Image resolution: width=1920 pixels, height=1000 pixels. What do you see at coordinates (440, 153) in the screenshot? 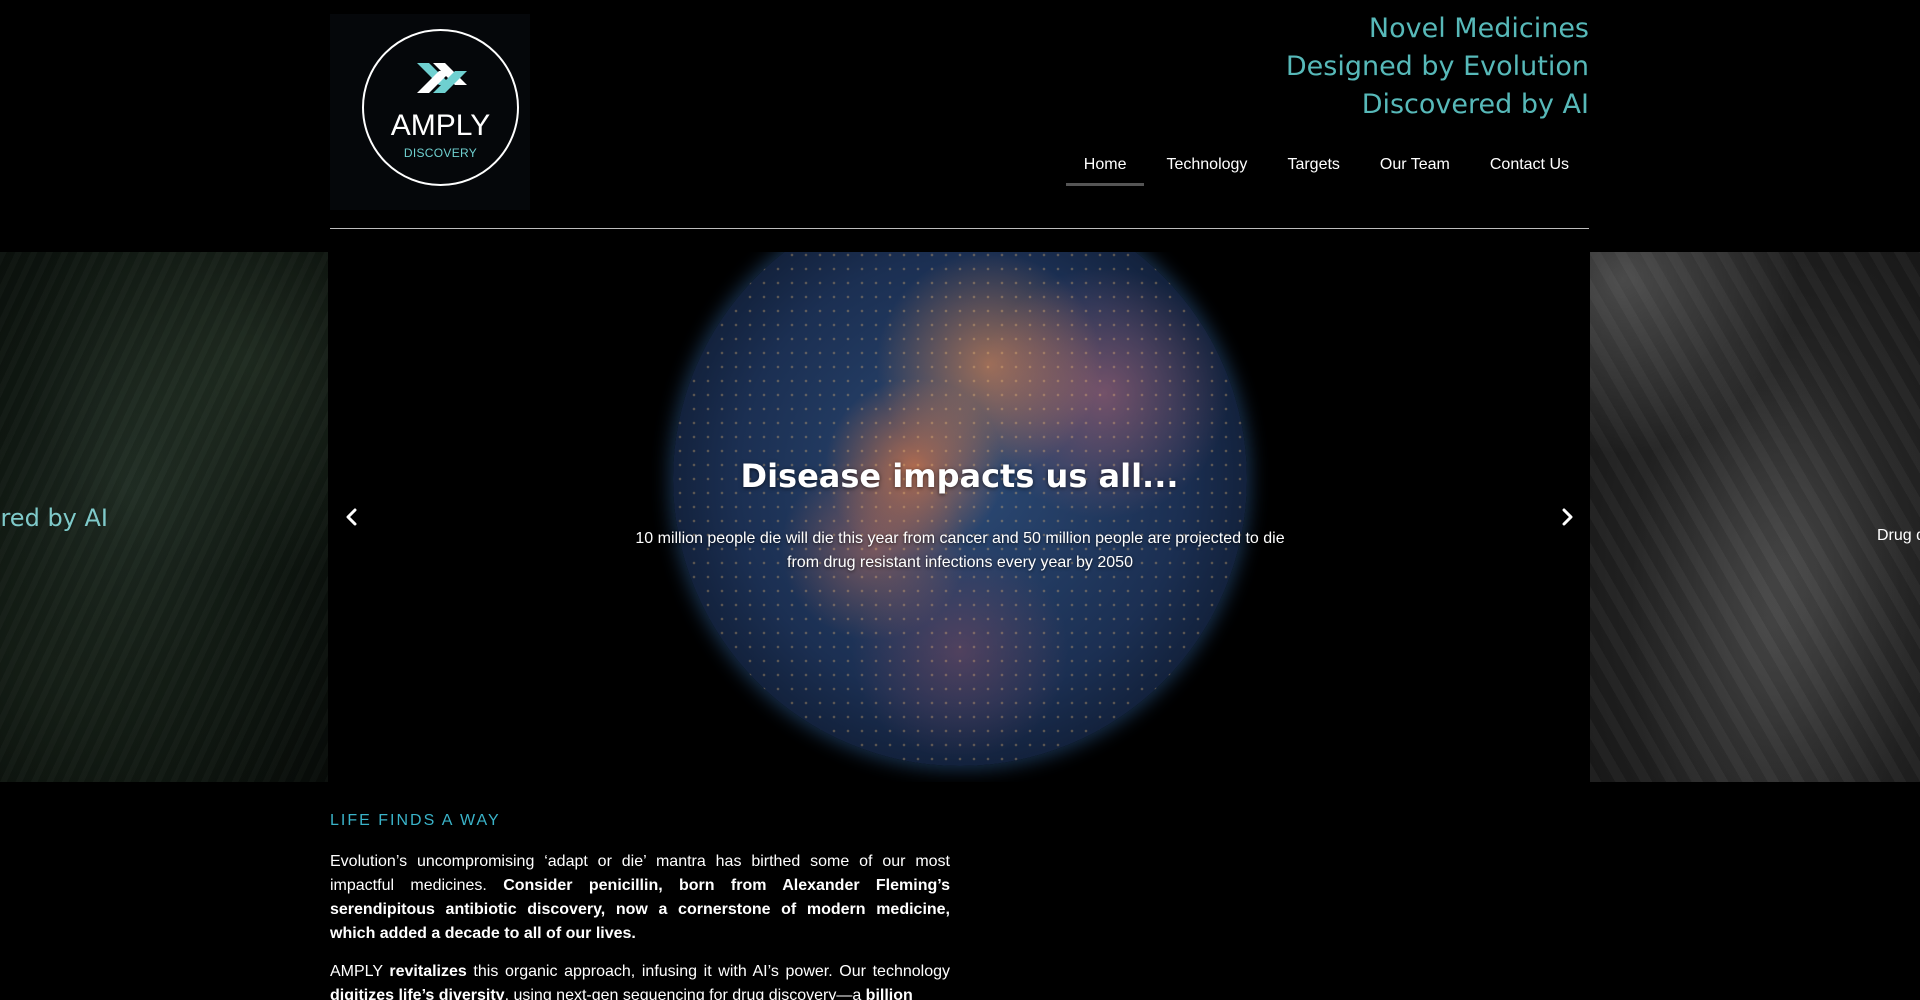
I see `logo-subtitle: DISCOVERY` at bounding box center [440, 153].